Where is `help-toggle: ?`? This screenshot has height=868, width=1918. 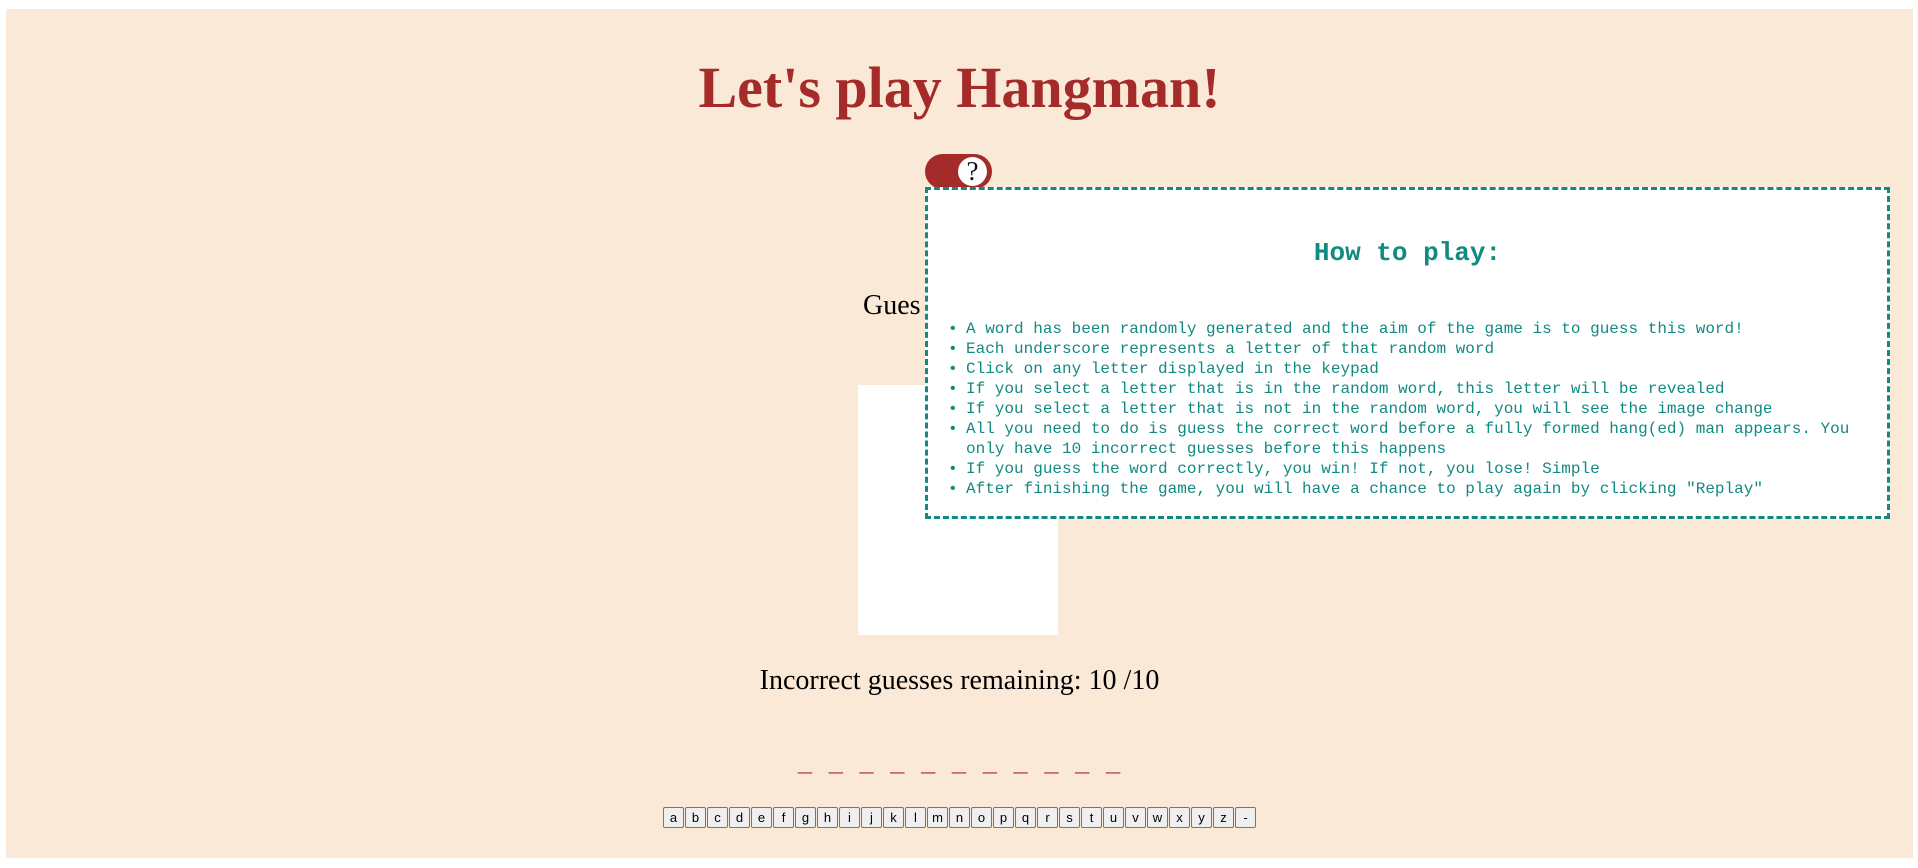
help-toggle: ? is located at coordinates (958, 171).